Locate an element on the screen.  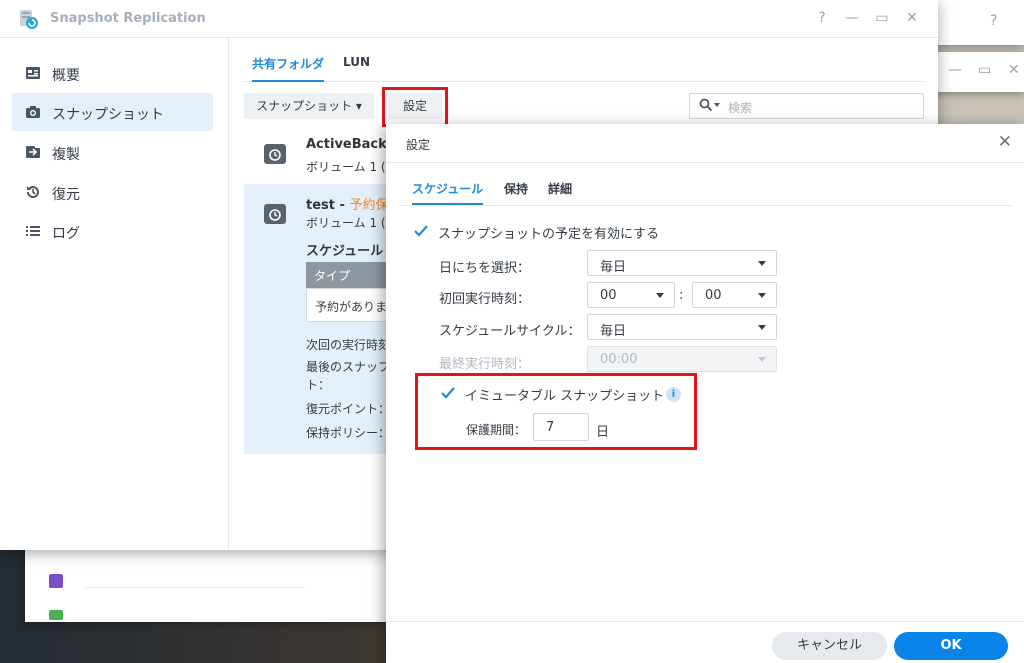
camera-icon is located at coordinates (33, 112).